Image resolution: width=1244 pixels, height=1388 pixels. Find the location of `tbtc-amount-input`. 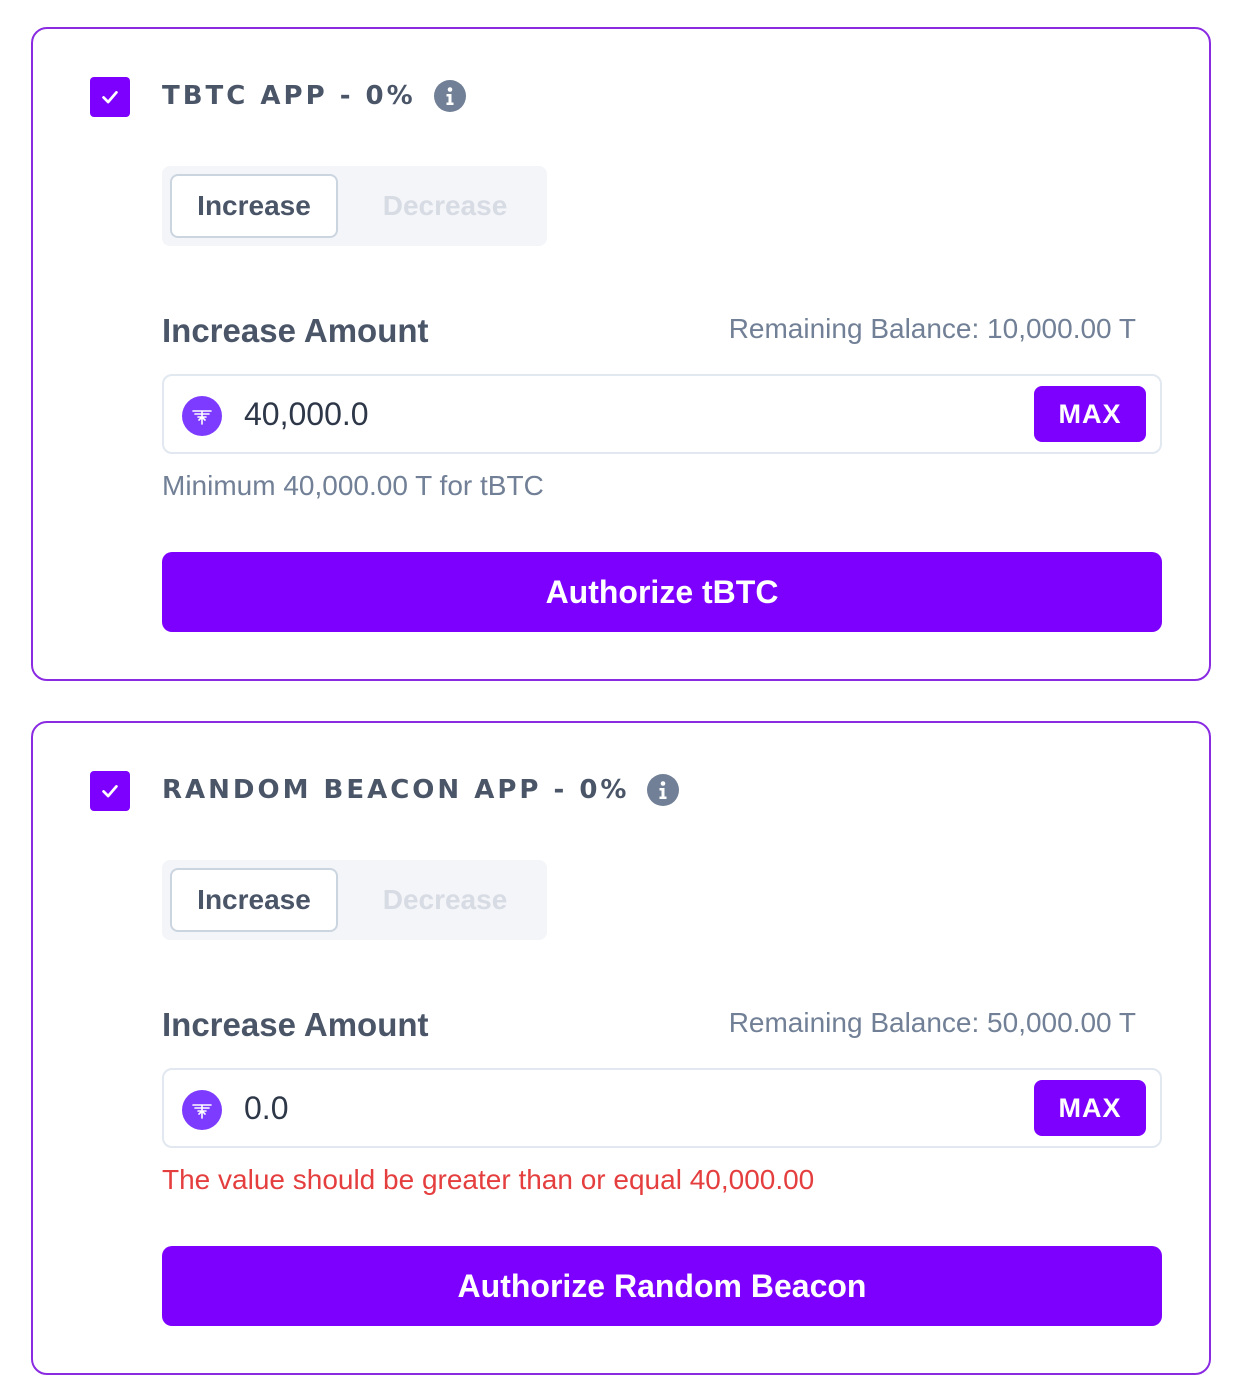

tbtc-amount-input is located at coordinates (634, 414).